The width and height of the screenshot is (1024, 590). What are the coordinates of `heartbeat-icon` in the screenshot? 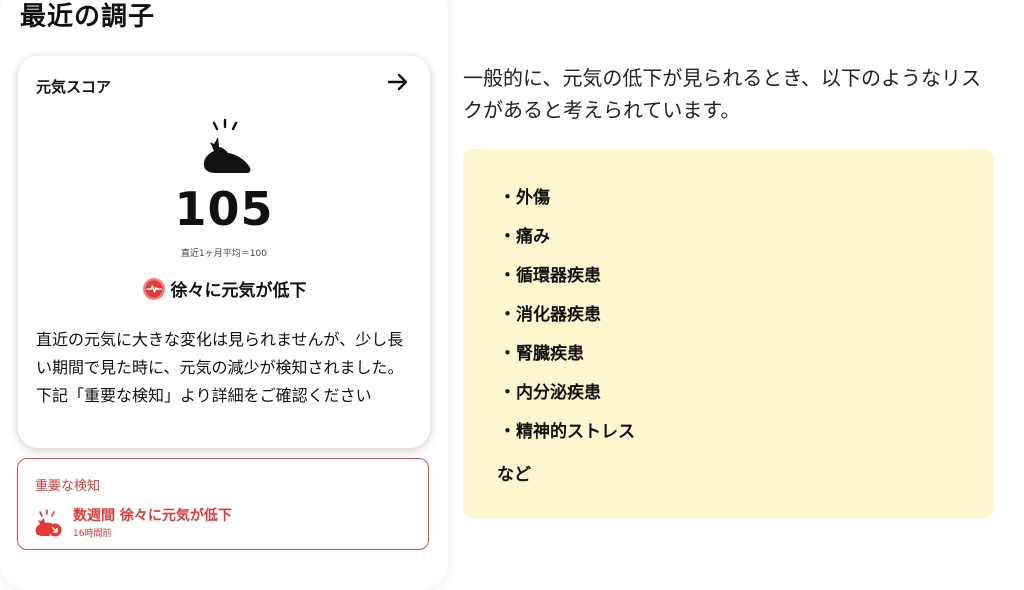 It's located at (153, 288).